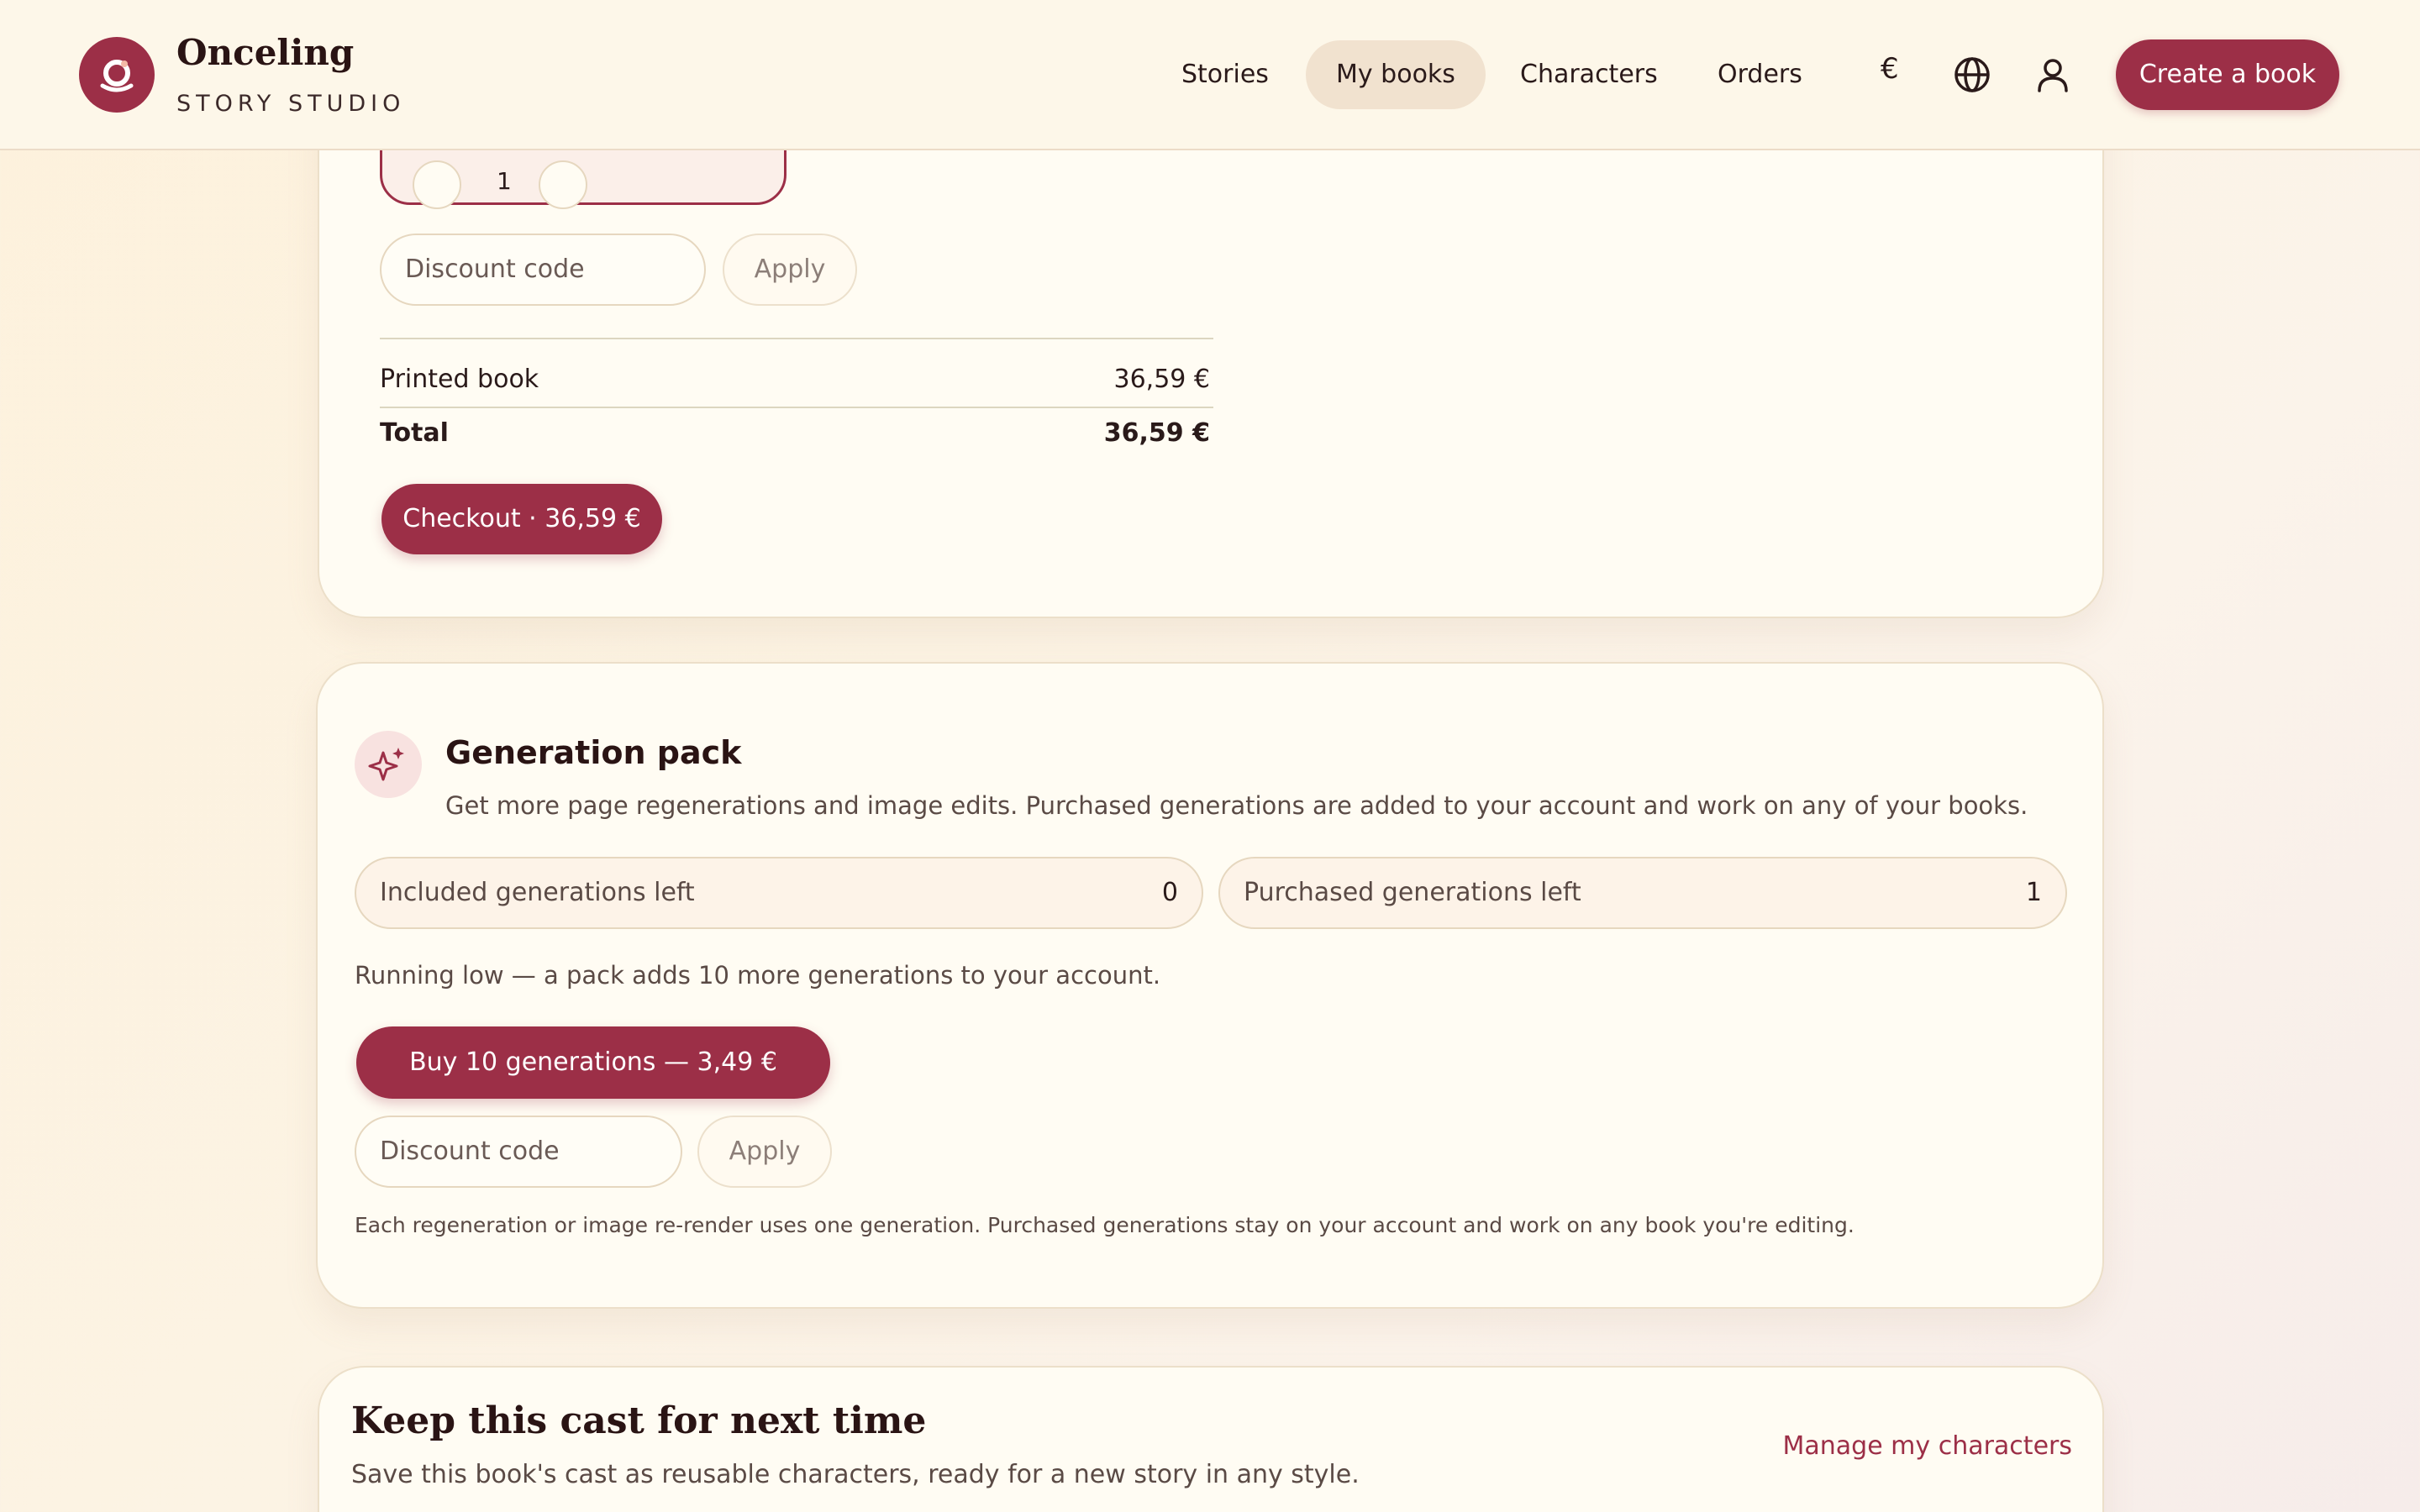 The height and width of the screenshot is (1512, 2420). I want to click on total-value: 36,59 €, so click(1156, 433).